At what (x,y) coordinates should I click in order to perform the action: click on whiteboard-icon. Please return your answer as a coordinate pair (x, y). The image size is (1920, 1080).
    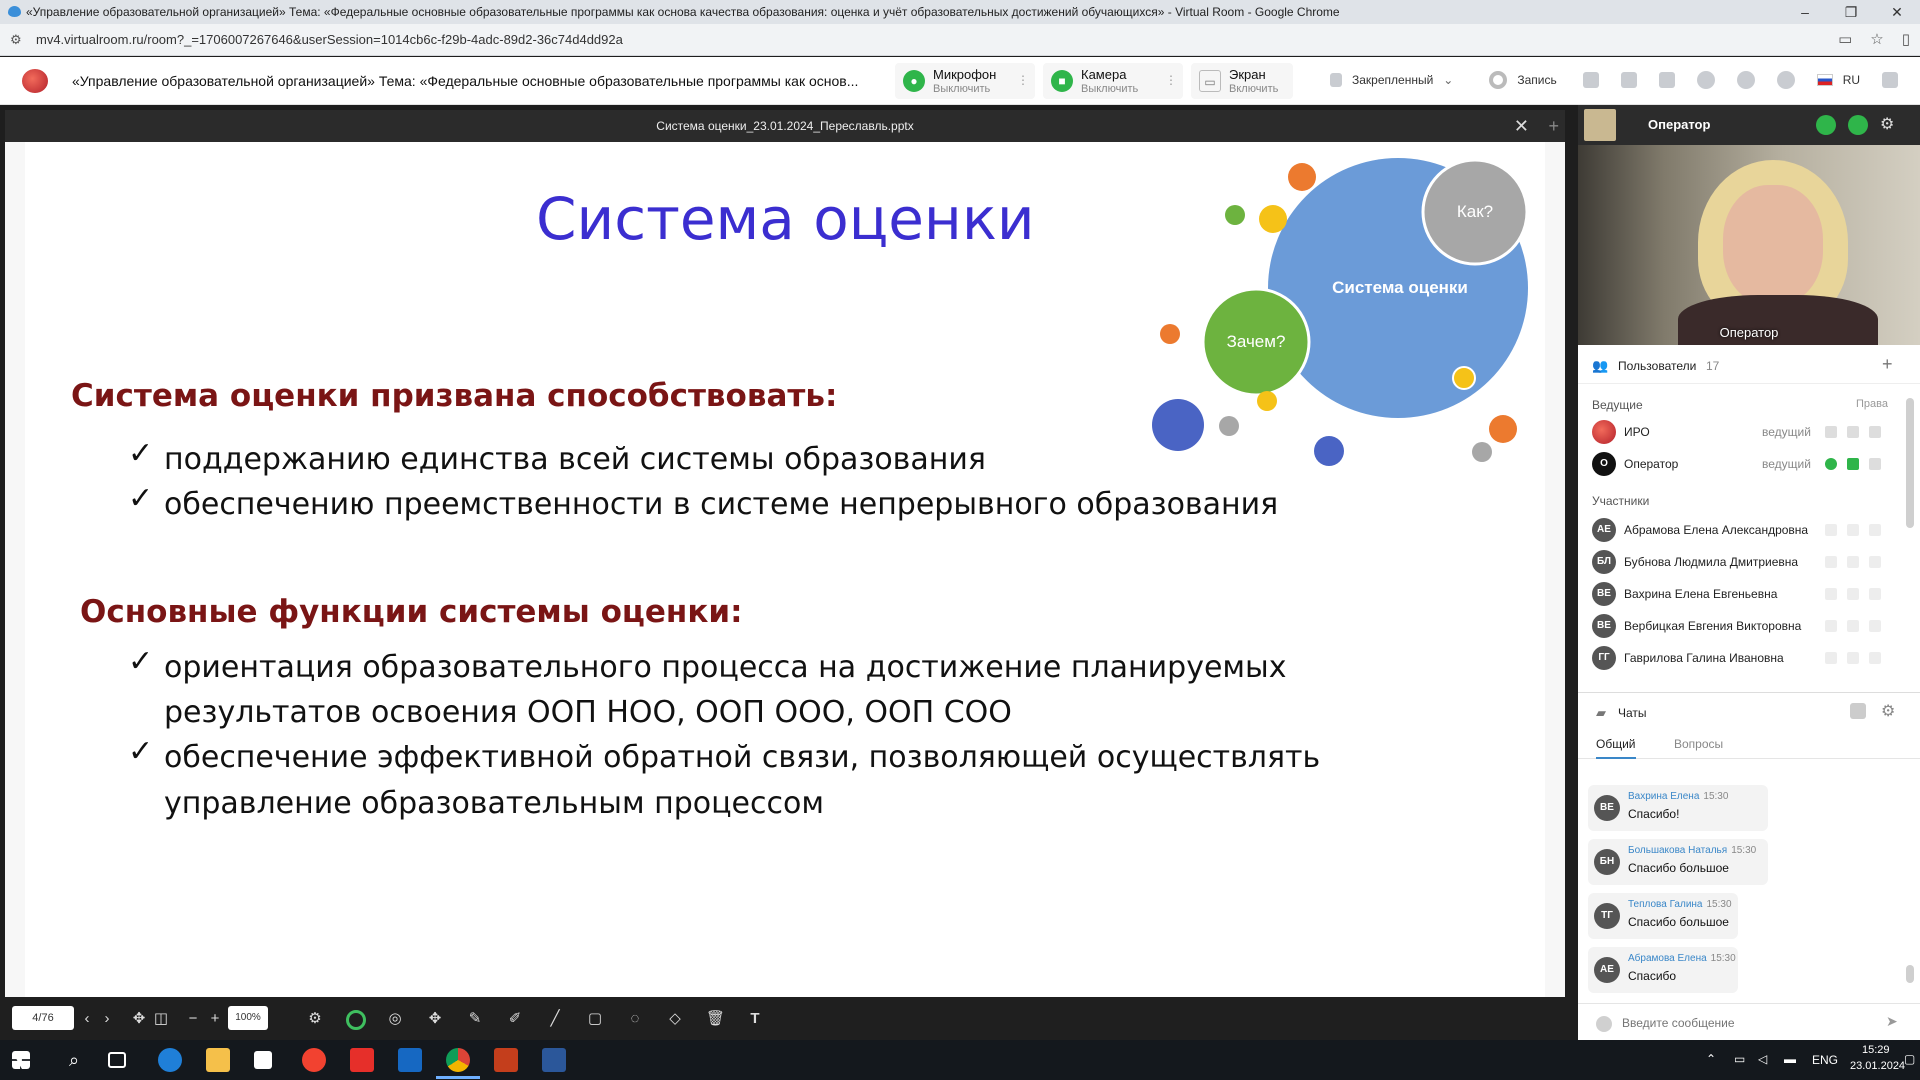
    Looking at the image, I should click on (1628, 80).